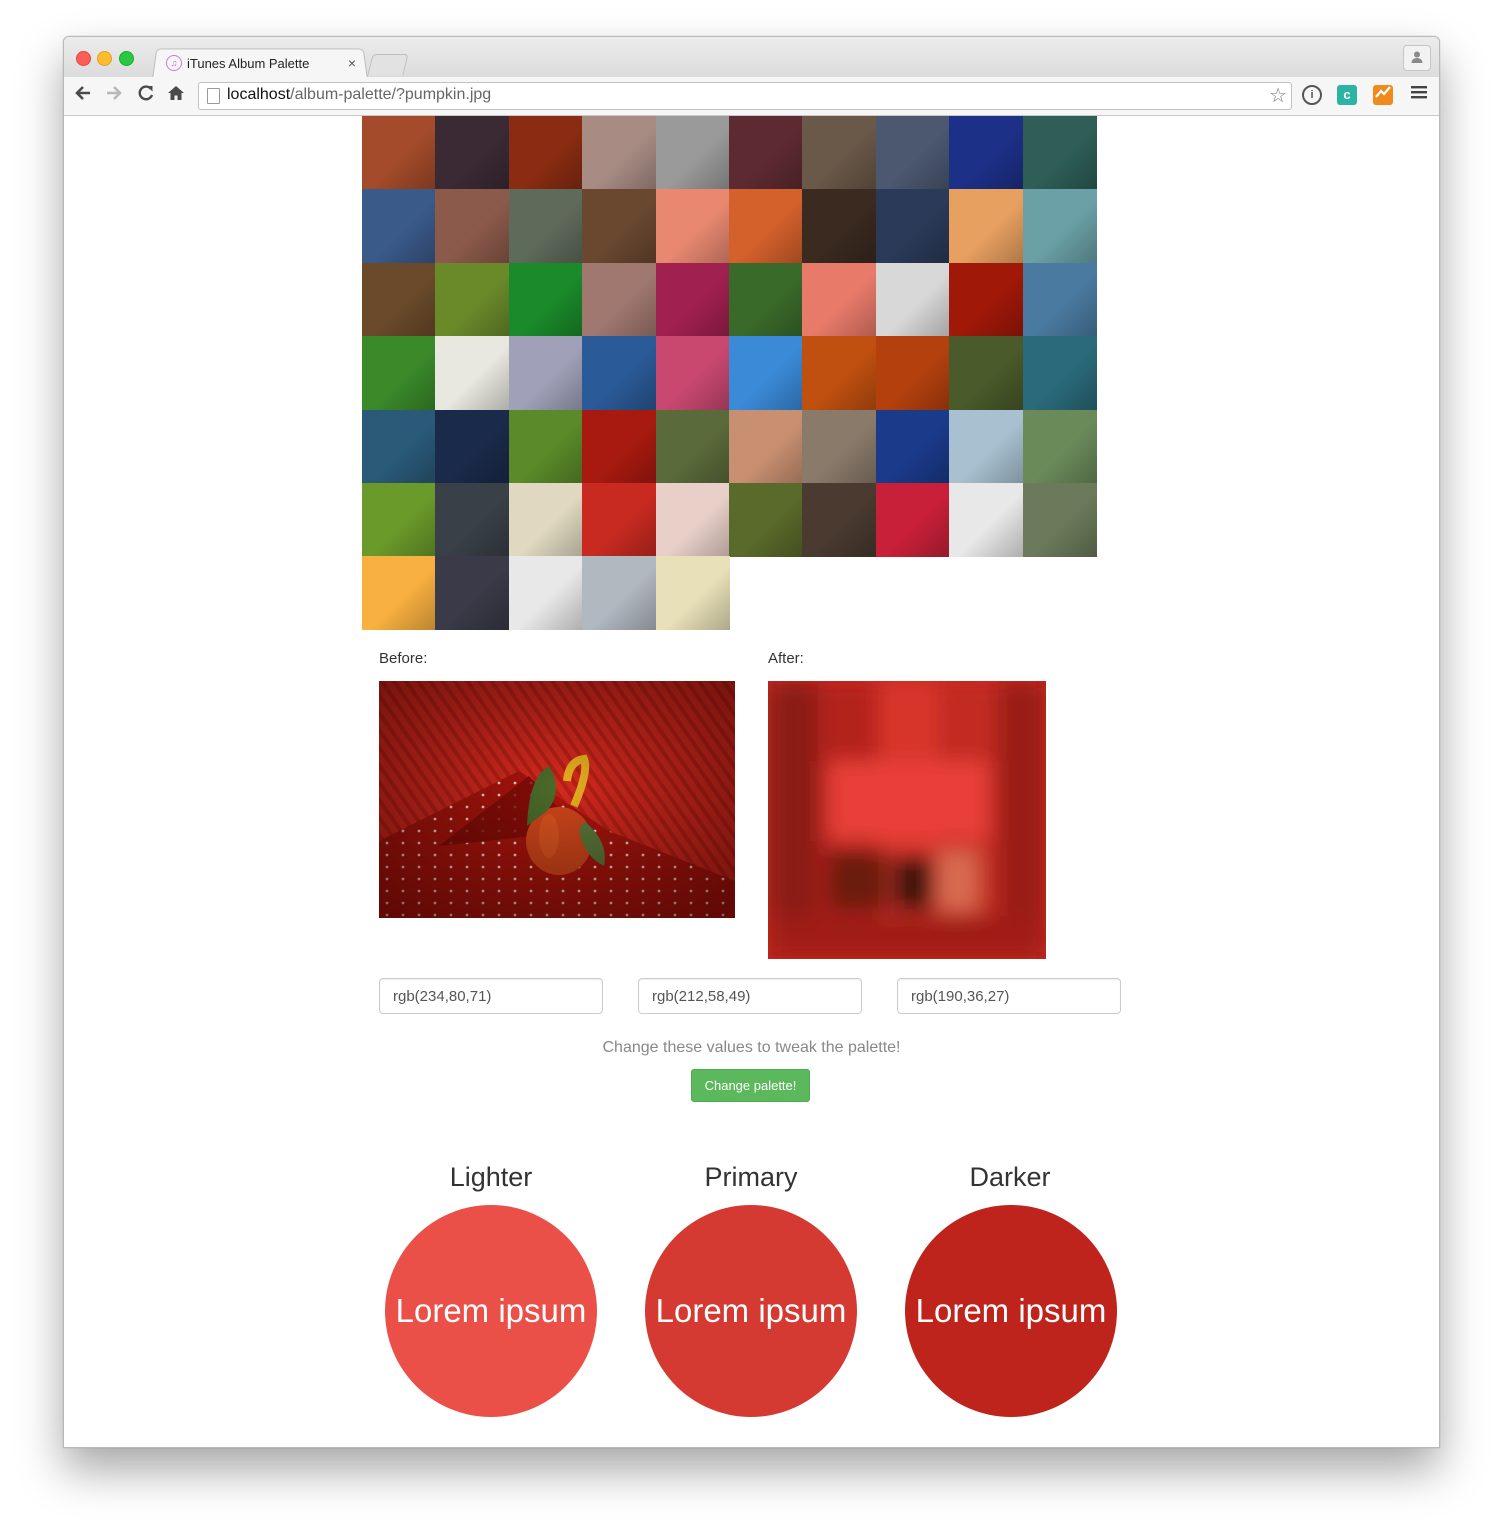  I want to click on menu-icon, so click(1419, 95).